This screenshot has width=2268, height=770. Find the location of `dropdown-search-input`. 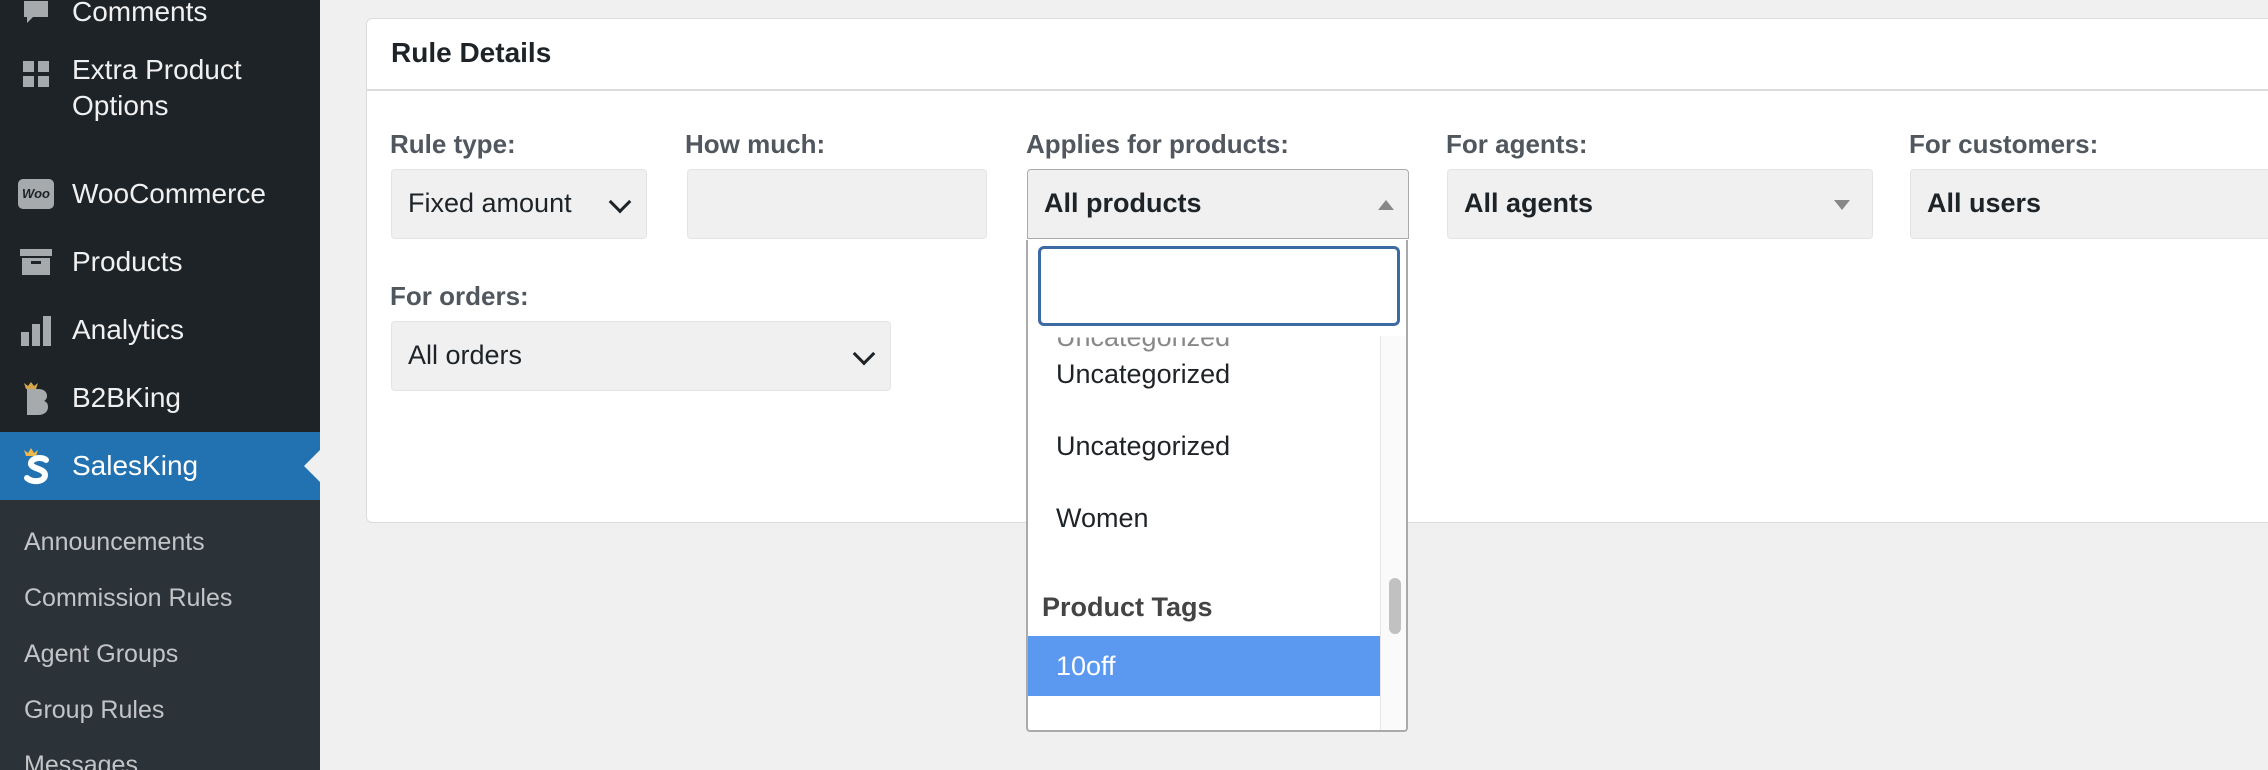

dropdown-search-input is located at coordinates (1219, 286).